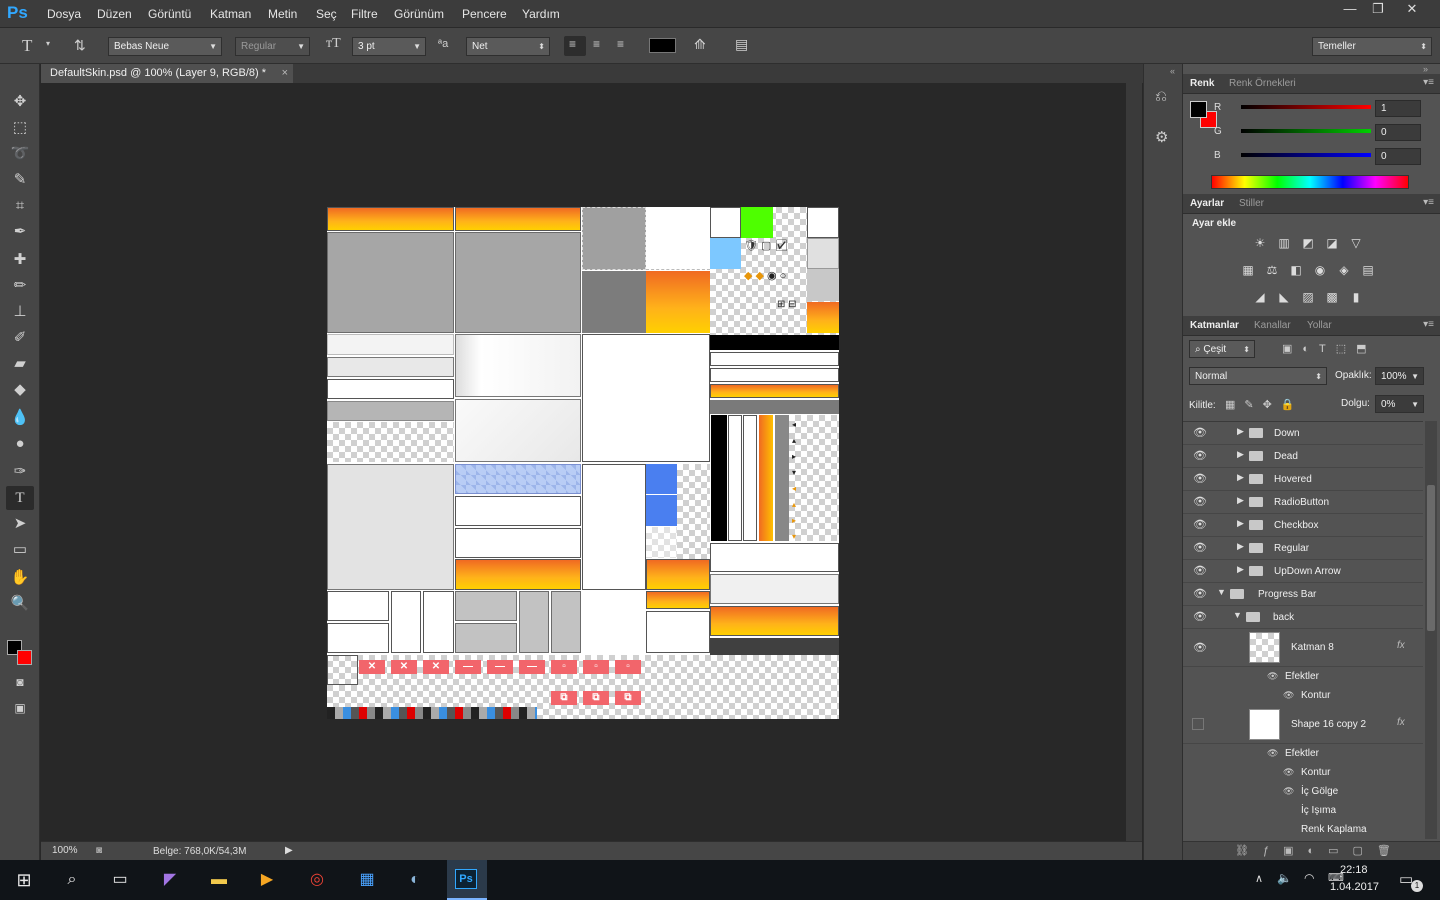  Describe the element at coordinates (1272, 325) in the screenshot. I see `tab-kanallar: Kanallar` at that location.